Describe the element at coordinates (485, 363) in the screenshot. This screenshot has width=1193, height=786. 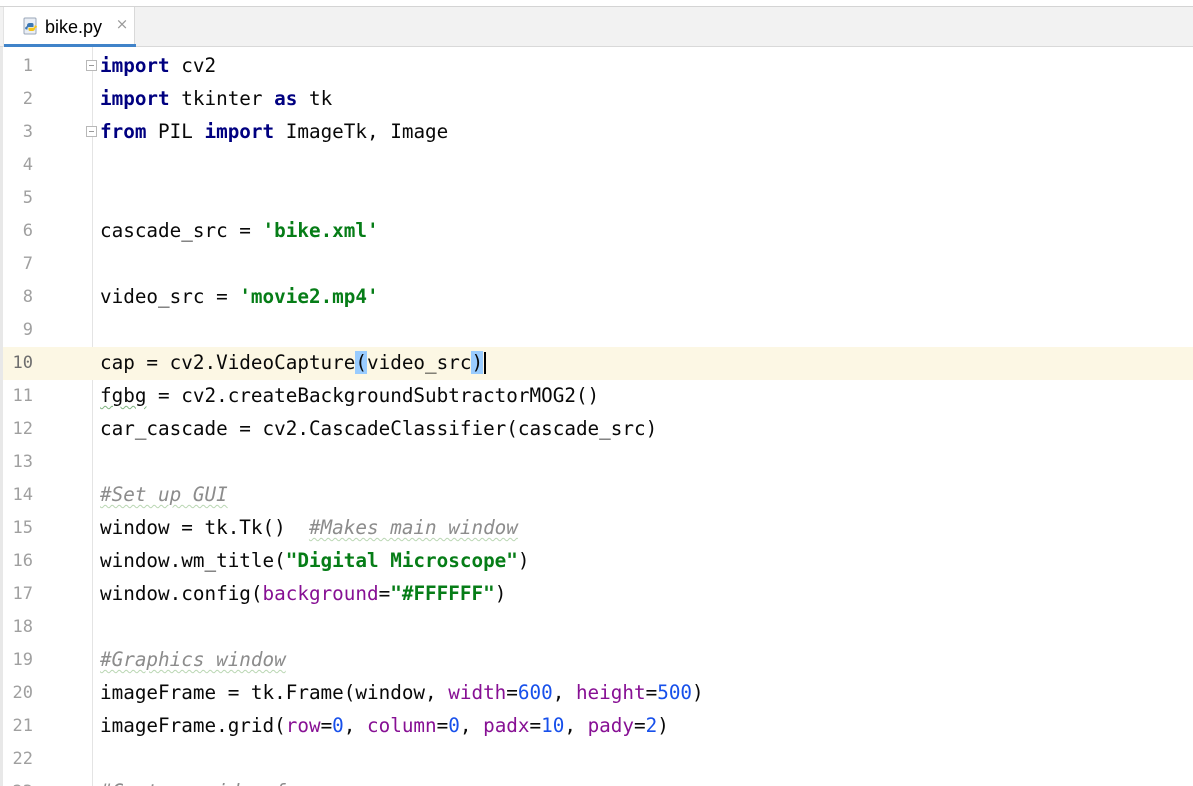
I see `text-caret` at that location.